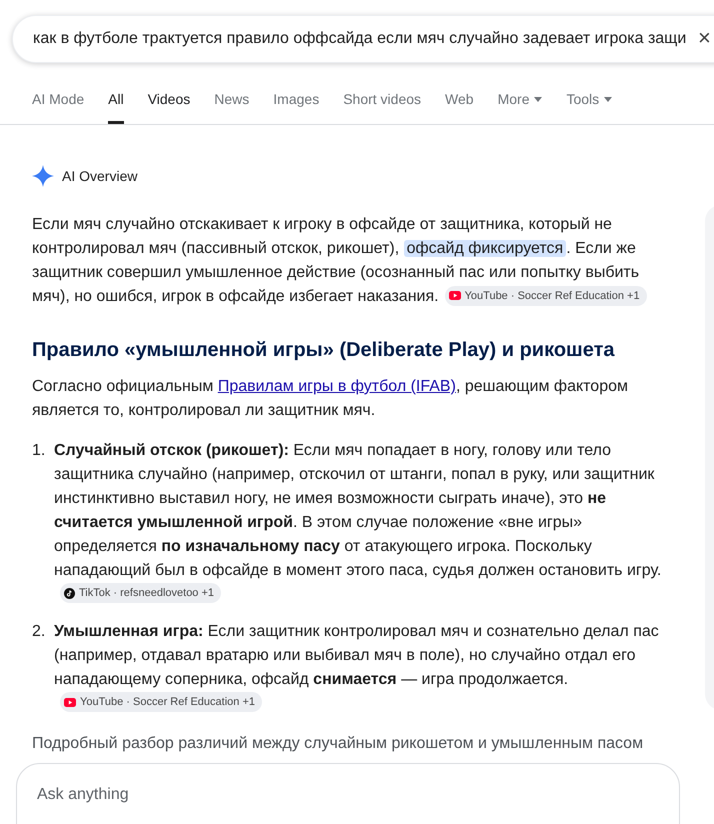  I want to click on tab: News, so click(232, 107).